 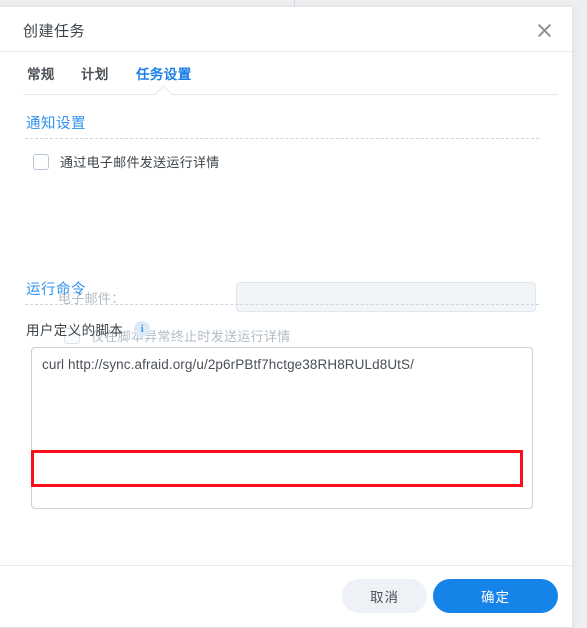 What do you see at coordinates (384, 596) in the screenshot?
I see `cancel-button: 取消` at bounding box center [384, 596].